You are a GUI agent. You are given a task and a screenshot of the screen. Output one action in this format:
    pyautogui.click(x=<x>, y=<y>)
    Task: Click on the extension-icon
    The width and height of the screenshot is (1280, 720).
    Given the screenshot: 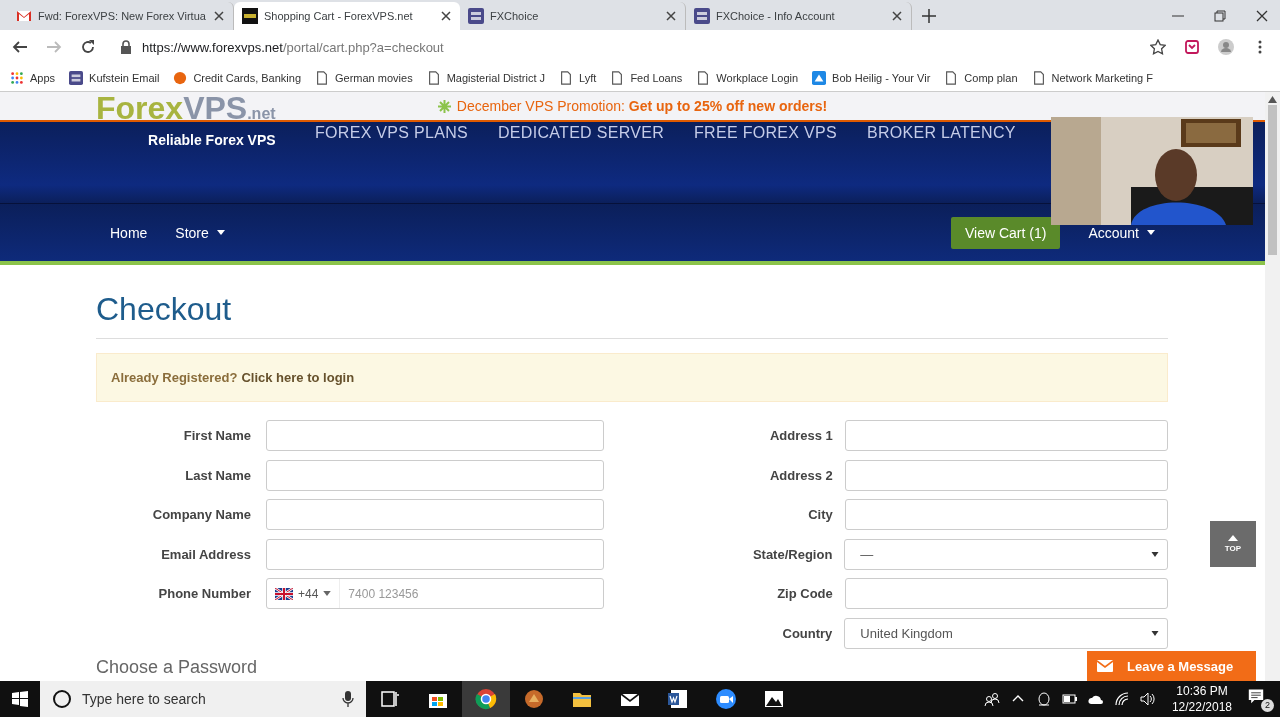 What is the action you would take?
    pyautogui.click(x=1192, y=47)
    